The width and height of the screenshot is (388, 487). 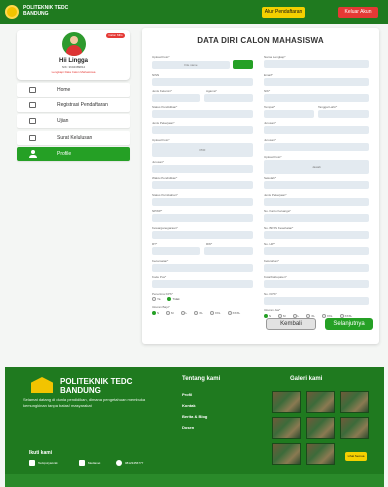 What do you see at coordinates (202, 235) in the screenshot?
I see `kewarganegaraan-input` at bounding box center [202, 235].